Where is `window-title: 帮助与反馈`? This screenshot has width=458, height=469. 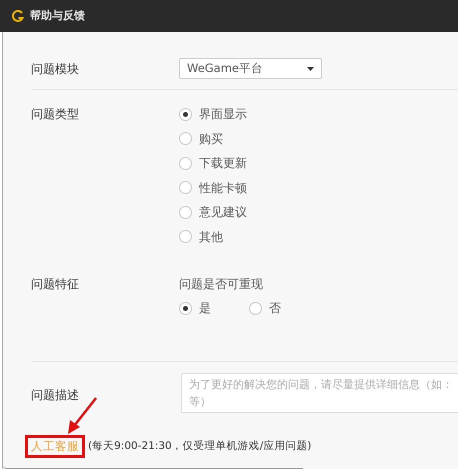
window-title: 帮助与反馈 is located at coordinates (57, 16).